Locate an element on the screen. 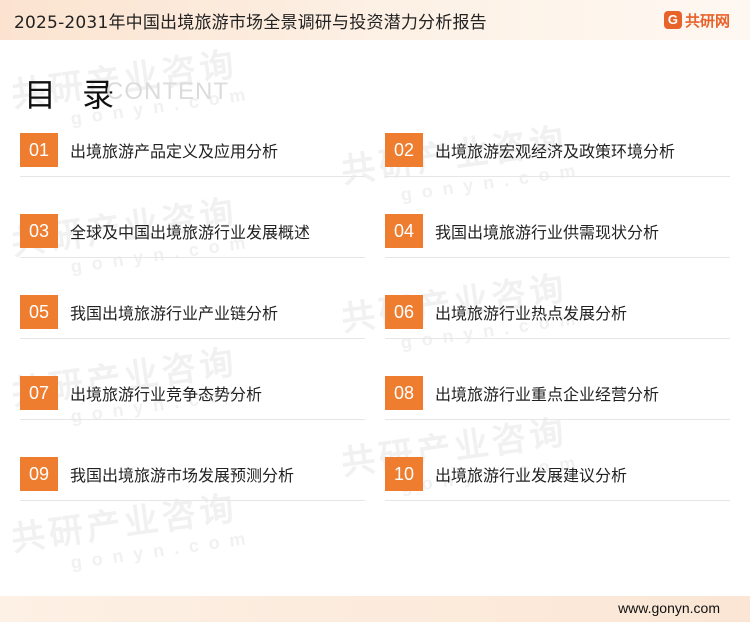 The height and width of the screenshot is (622, 750). logo-text: 共研网 is located at coordinates (707, 20).